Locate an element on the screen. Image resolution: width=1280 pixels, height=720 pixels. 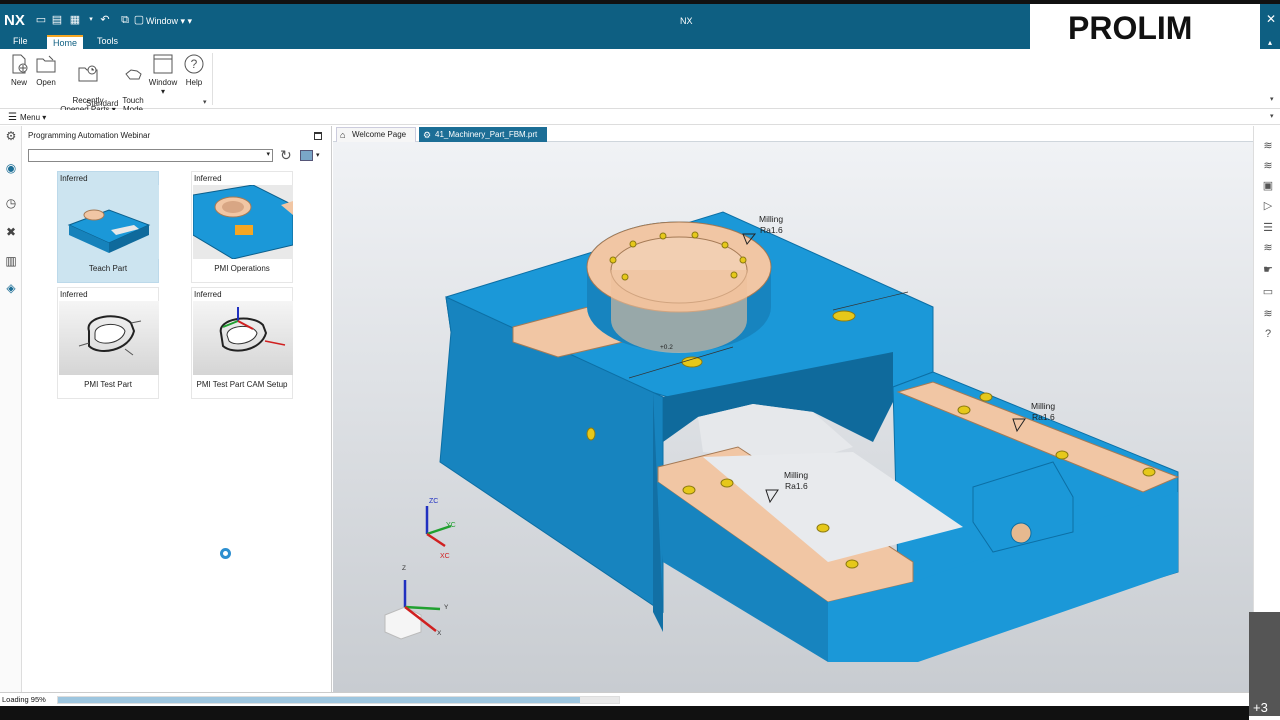
brand-logo: PROLIM is located at coordinates (1145, 26).